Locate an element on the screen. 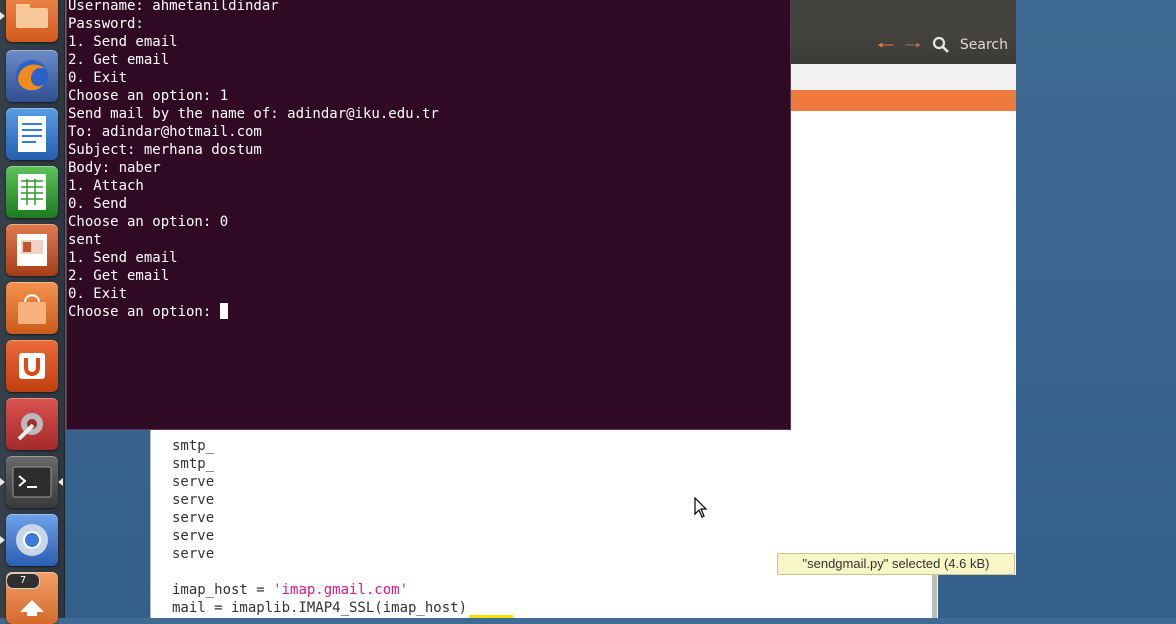 The width and height of the screenshot is (1176, 624). settings-wrench-icon is located at coordinates (30, 427).